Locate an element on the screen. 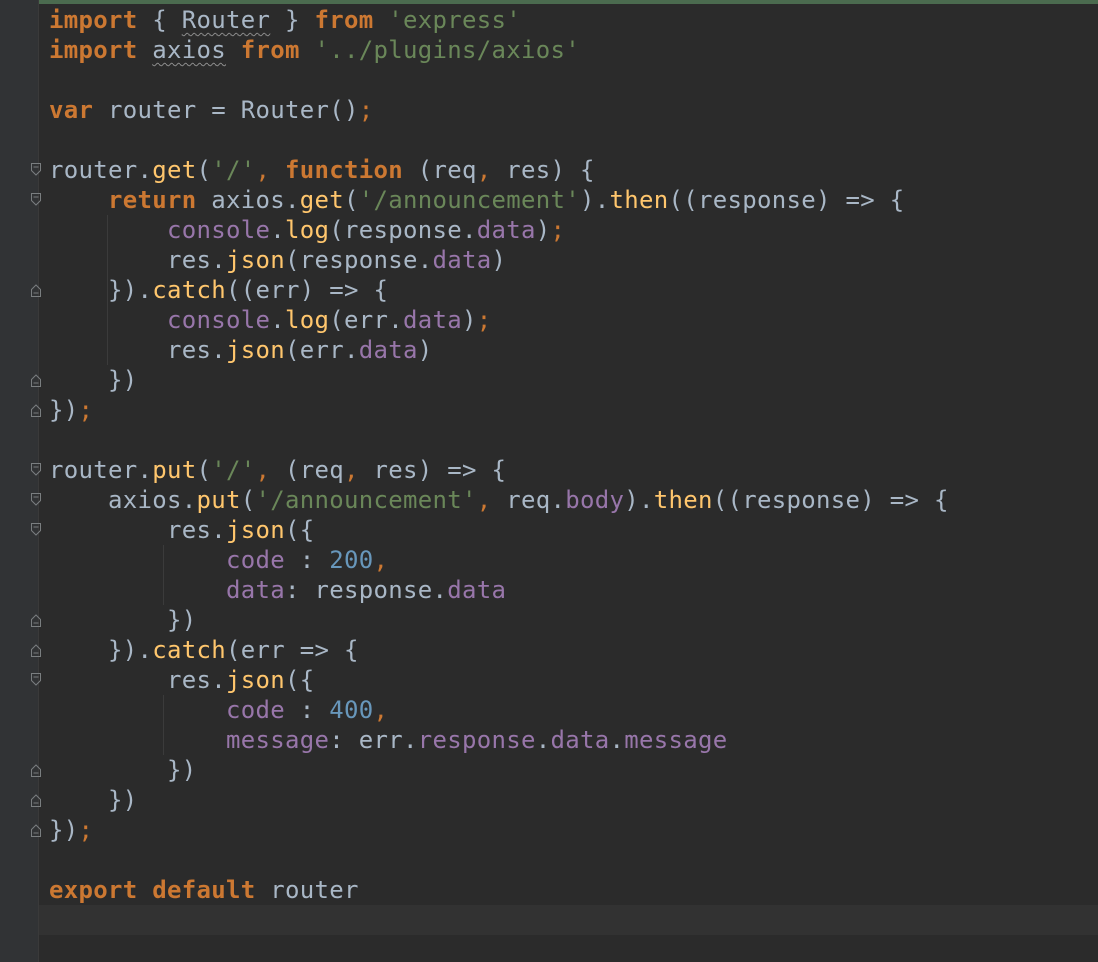 This screenshot has width=1098, height=962. editor-gutter is located at coordinates (19, 481).